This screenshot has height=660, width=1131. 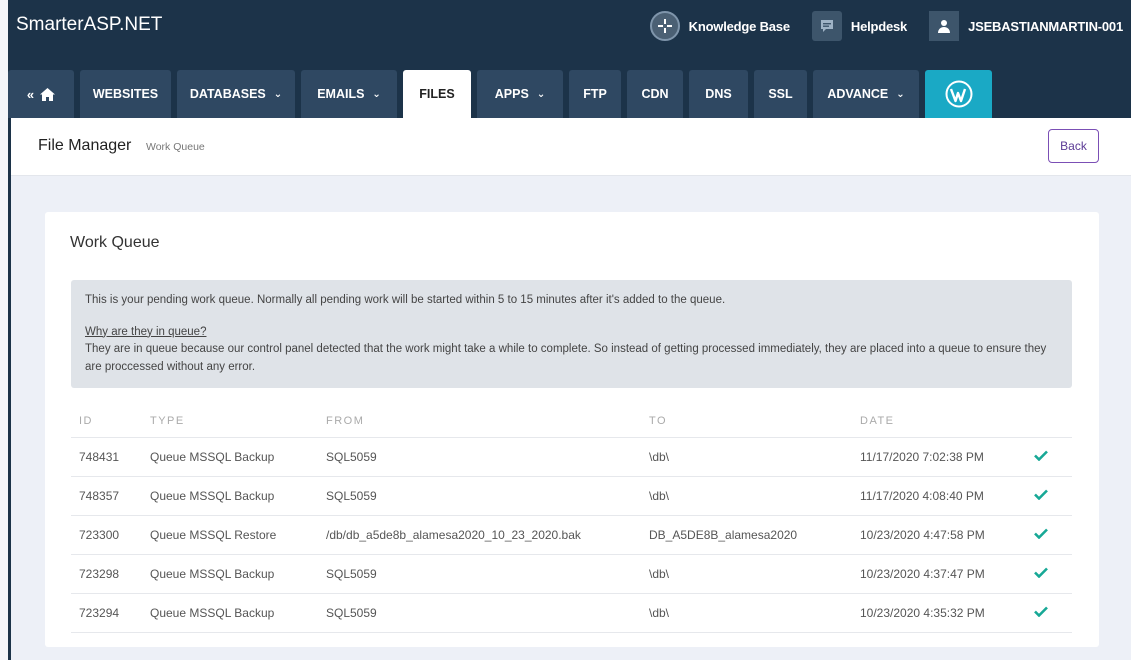 I want to click on tab-emails: EMAILS ⌄, so click(x=349, y=94).